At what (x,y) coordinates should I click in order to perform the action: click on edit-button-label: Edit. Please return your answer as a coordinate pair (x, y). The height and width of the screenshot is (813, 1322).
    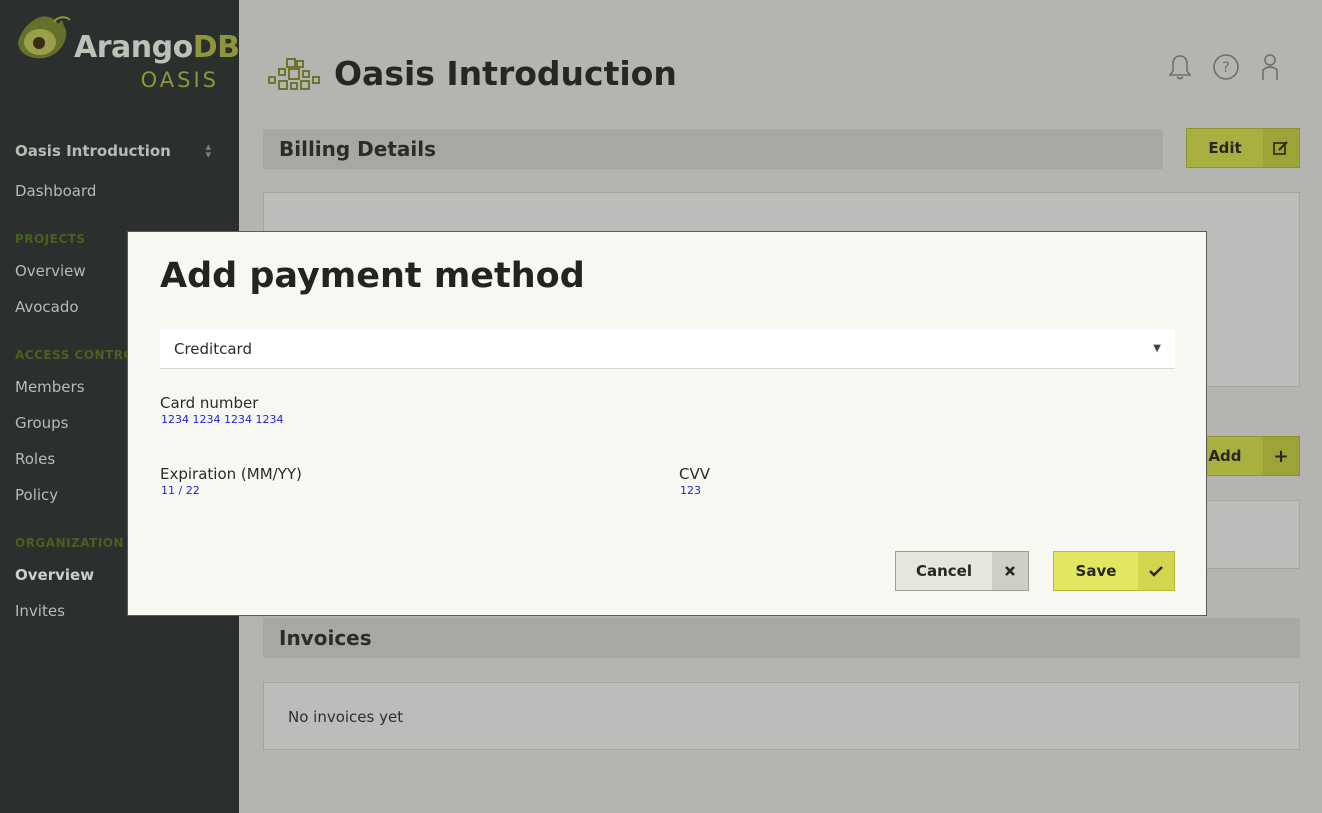
    Looking at the image, I should click on (1225, 148).